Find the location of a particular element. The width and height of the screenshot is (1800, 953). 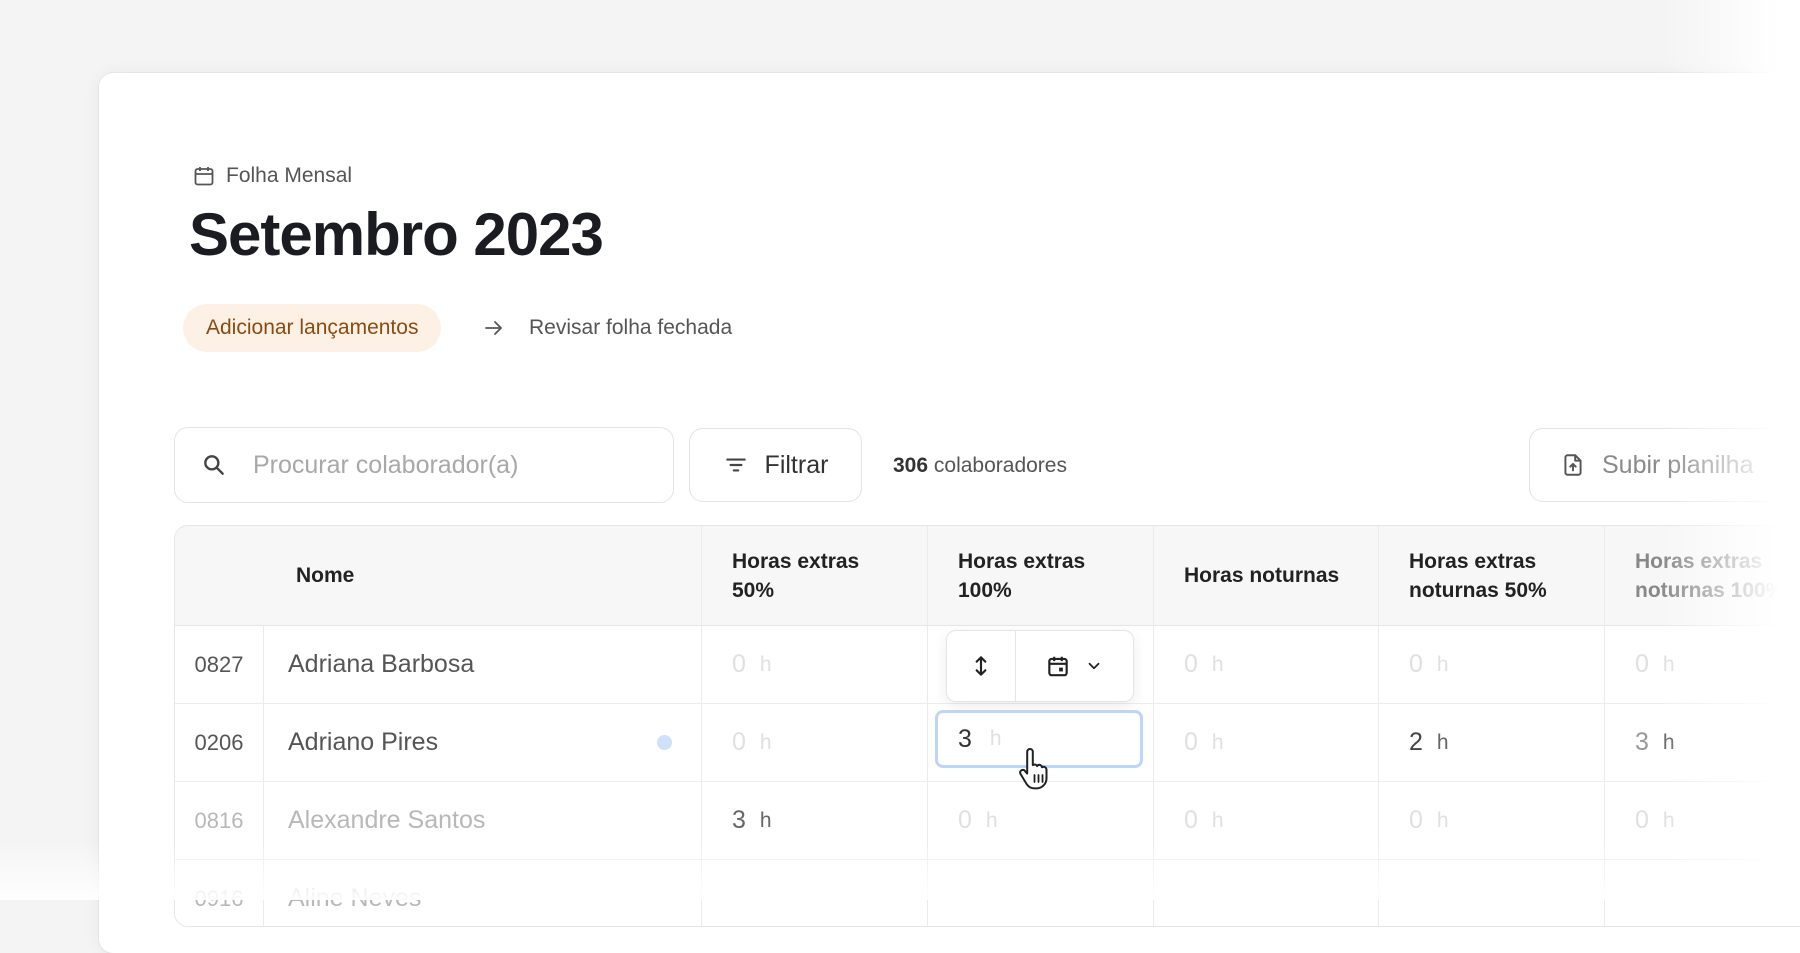

employee-id: 0827 is located at coordinates (219, 664).